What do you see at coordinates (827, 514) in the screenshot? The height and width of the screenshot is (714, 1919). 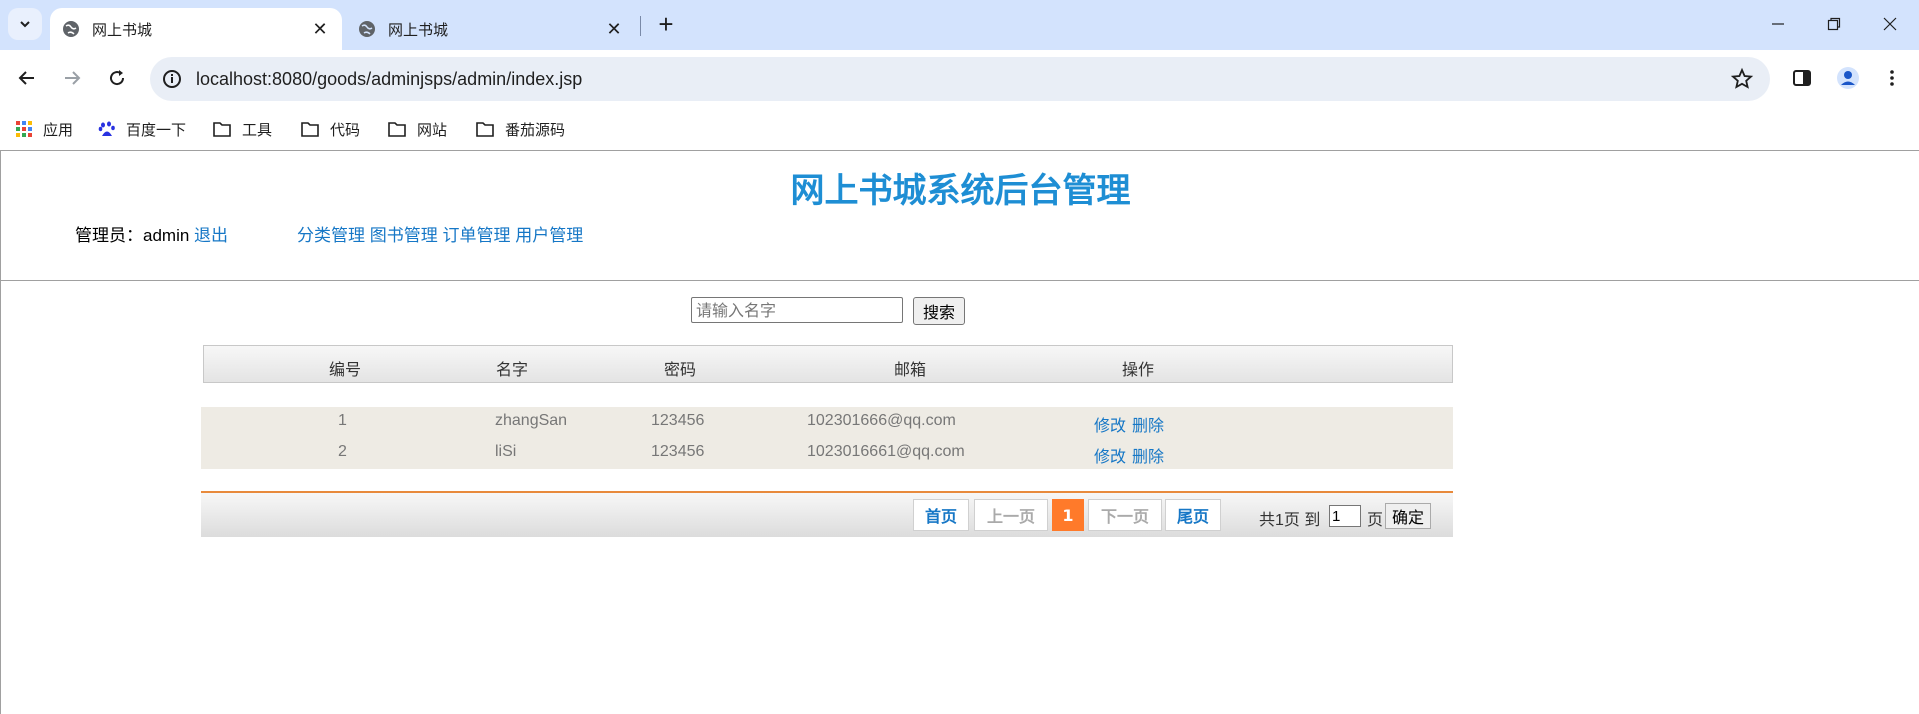 I see `pagination: 首页 上一页 1 下一页 尾页 共1页 到 页 确定` at bounding box center [827, 514].